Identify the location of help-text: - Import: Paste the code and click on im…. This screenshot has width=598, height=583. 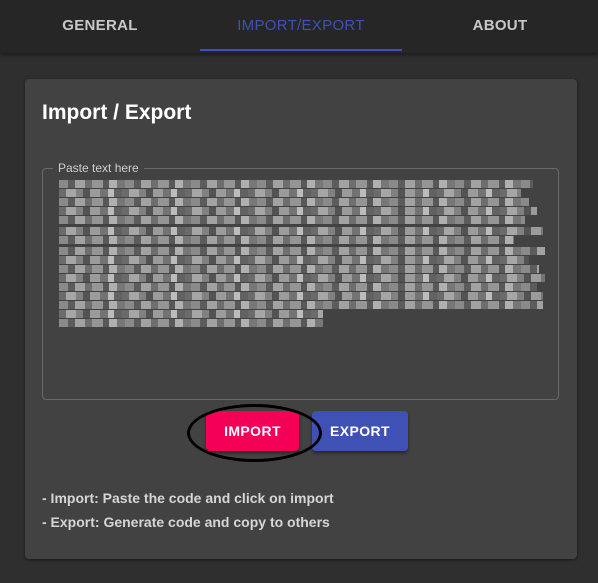
(188, 510).